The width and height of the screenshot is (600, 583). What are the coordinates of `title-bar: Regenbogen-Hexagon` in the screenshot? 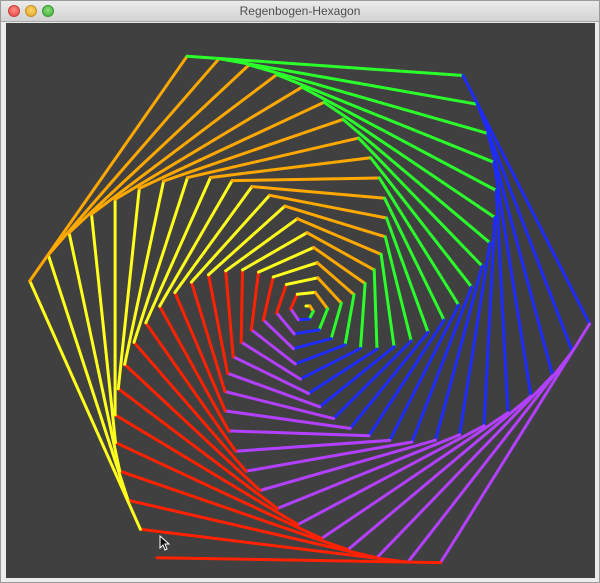 It's located at (300, 11).